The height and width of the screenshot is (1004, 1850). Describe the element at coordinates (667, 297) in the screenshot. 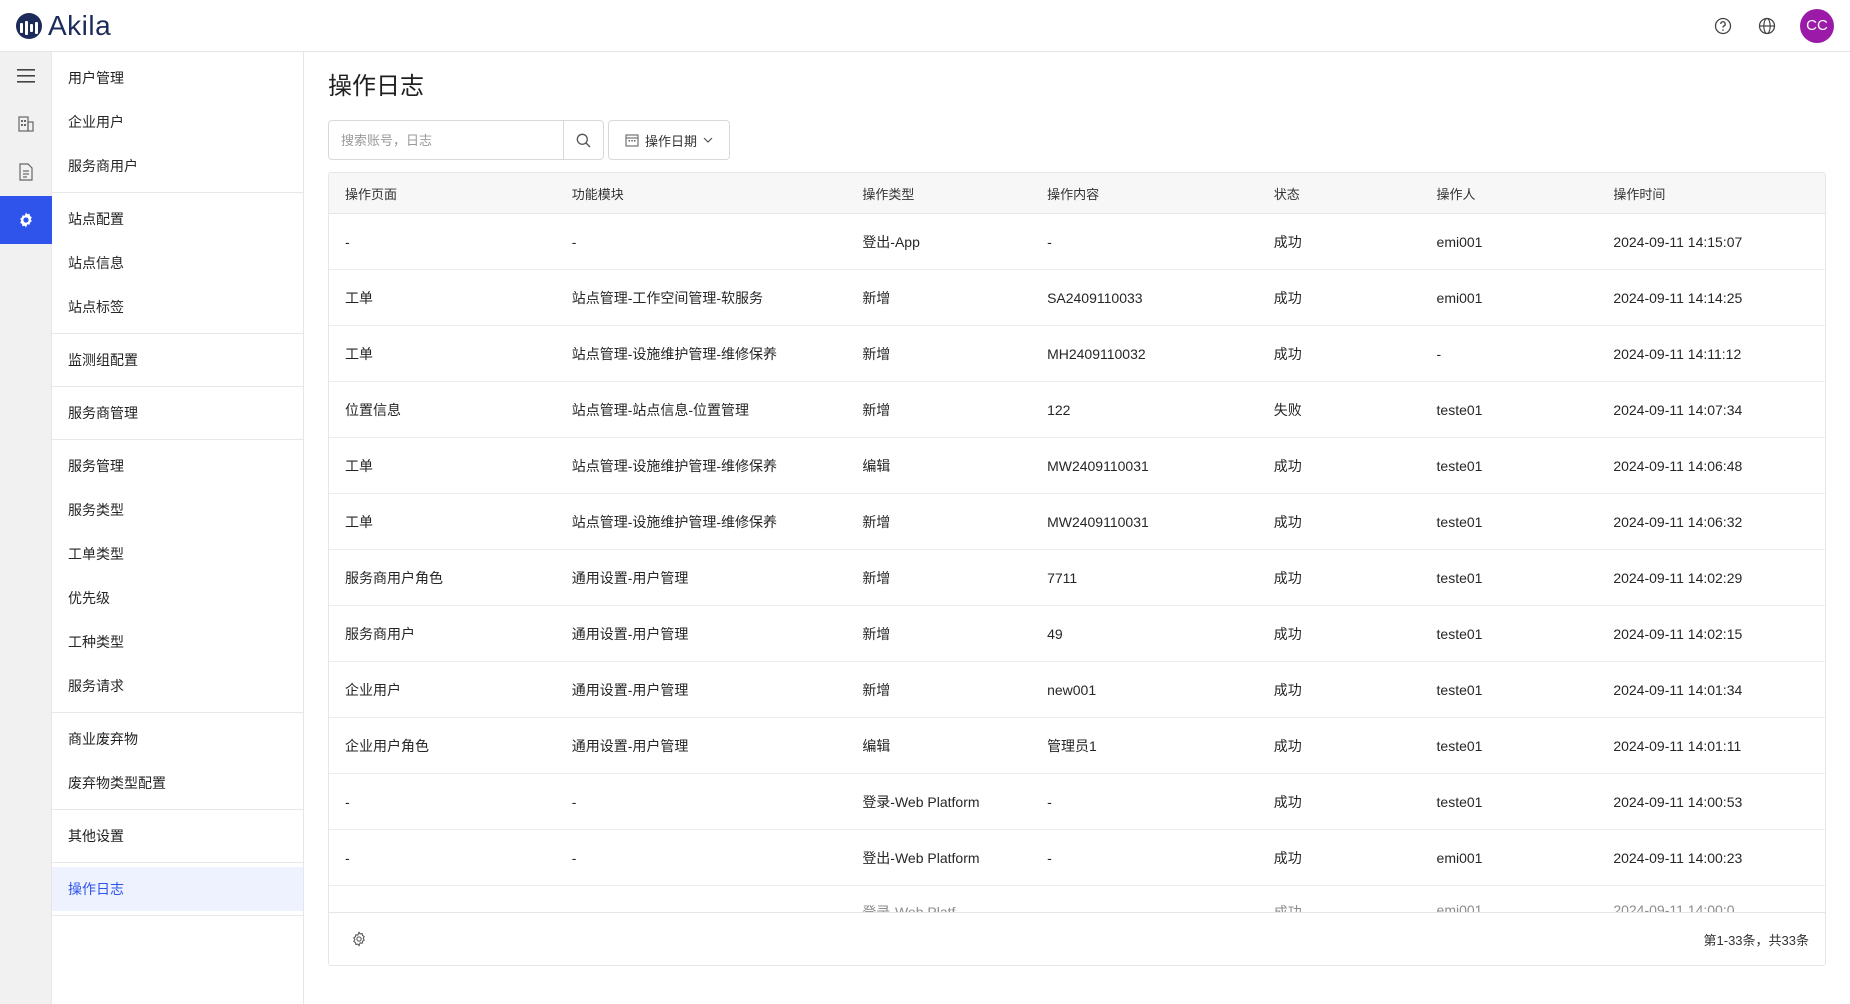

I see `table-cell-module: 站点管理-工作空间管理-软服务` at that location.